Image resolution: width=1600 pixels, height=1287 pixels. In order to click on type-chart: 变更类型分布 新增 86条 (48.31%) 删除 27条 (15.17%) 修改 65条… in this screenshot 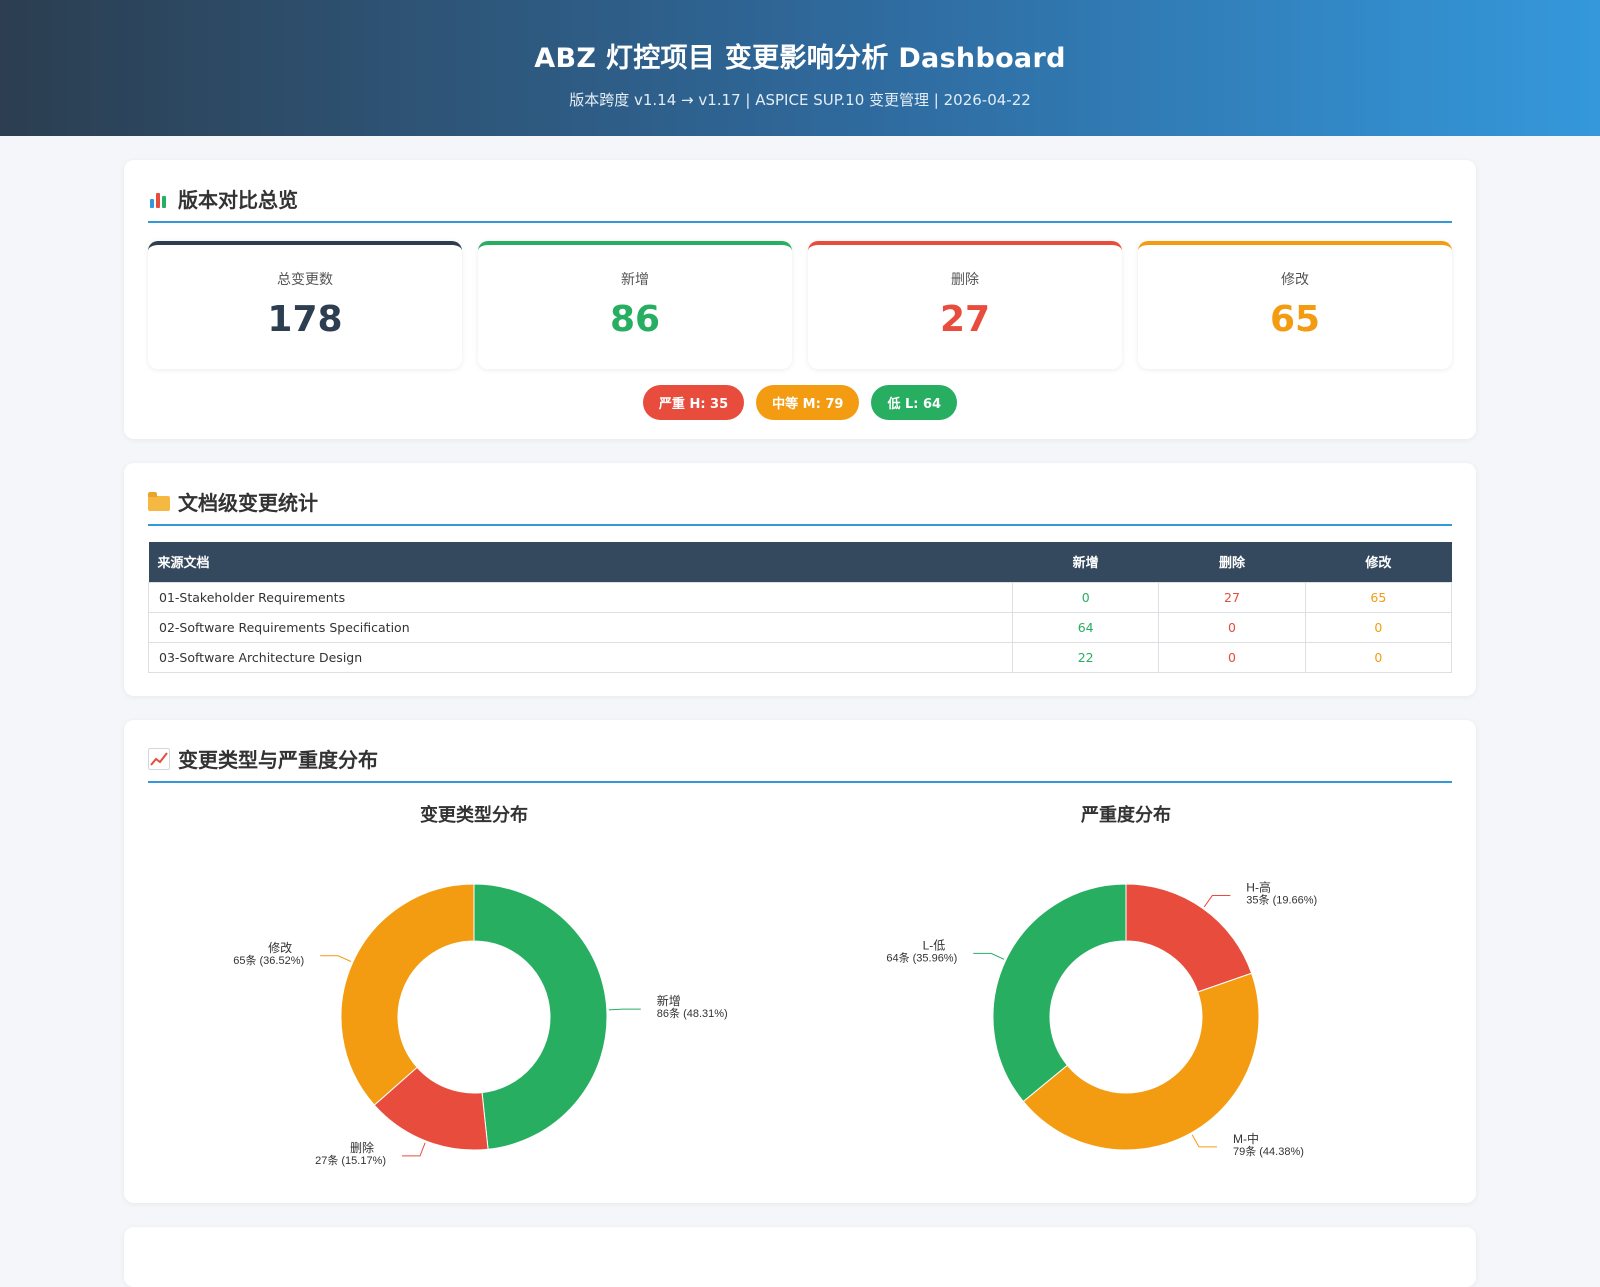, I will do `click(474, 1004)`.